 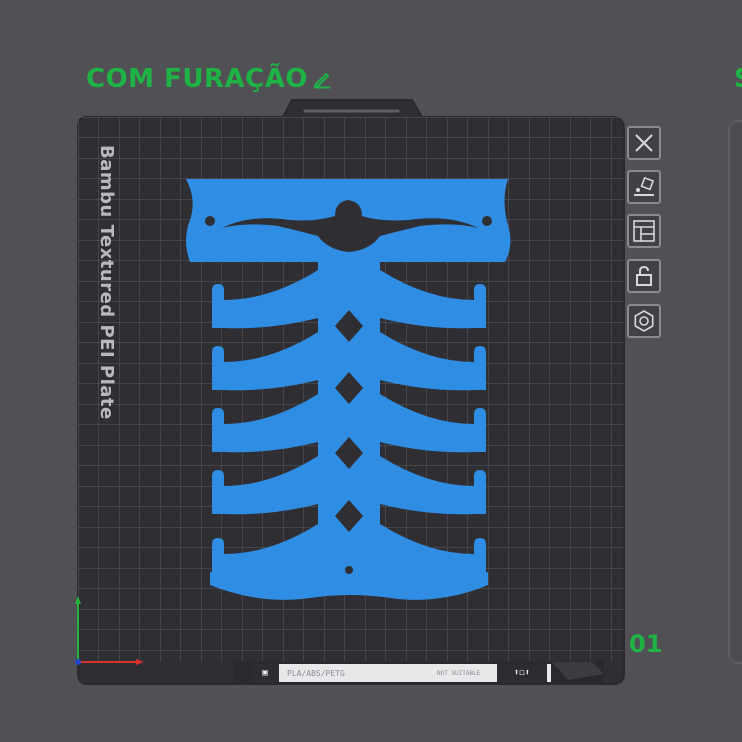 What do you see at coordinates (459, 673) in the screenshot?
I see `filament-note: NOT SUITABLE` at bounding box center [459, 673].